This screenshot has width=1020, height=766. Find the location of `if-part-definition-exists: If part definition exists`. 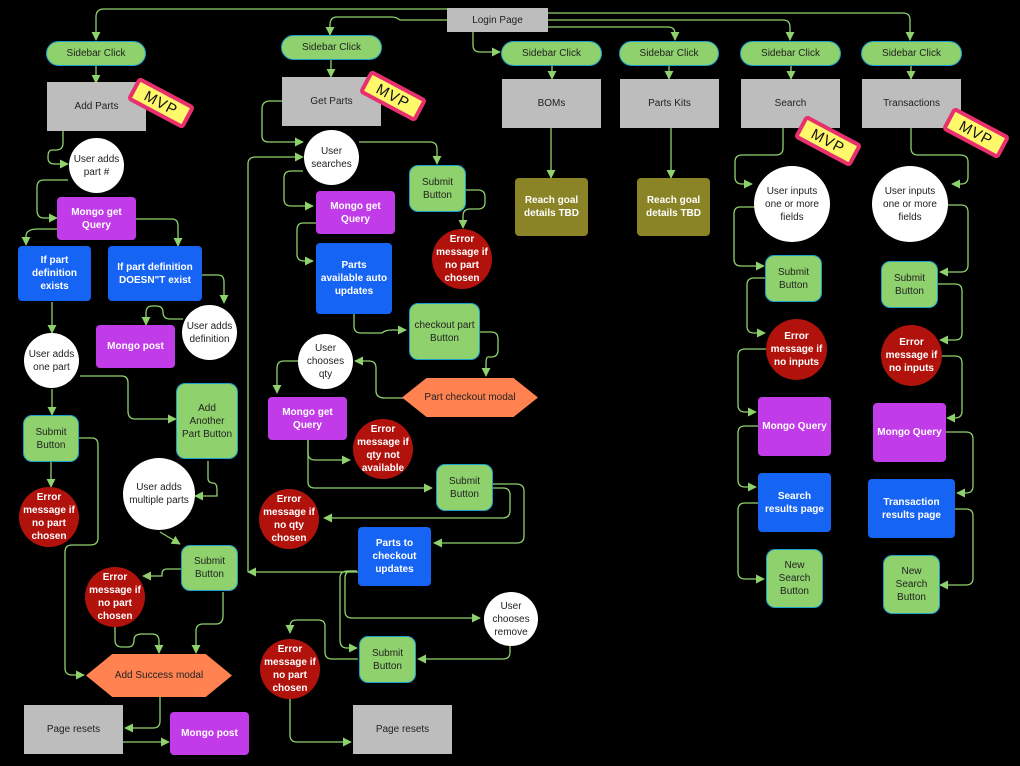

if-part-definition-exists: If part definition exists is located at coordinates (54, 273).